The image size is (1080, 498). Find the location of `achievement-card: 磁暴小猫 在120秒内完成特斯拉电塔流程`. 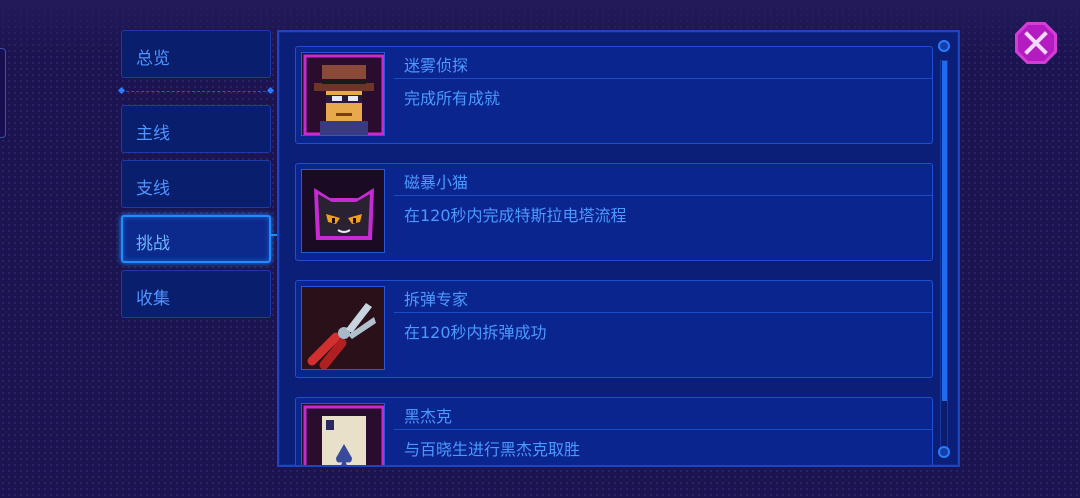

achievement-card: 磁暴小猫 在120秒内完成特斯拉电塔流程 is located at coordinates (614, 212).